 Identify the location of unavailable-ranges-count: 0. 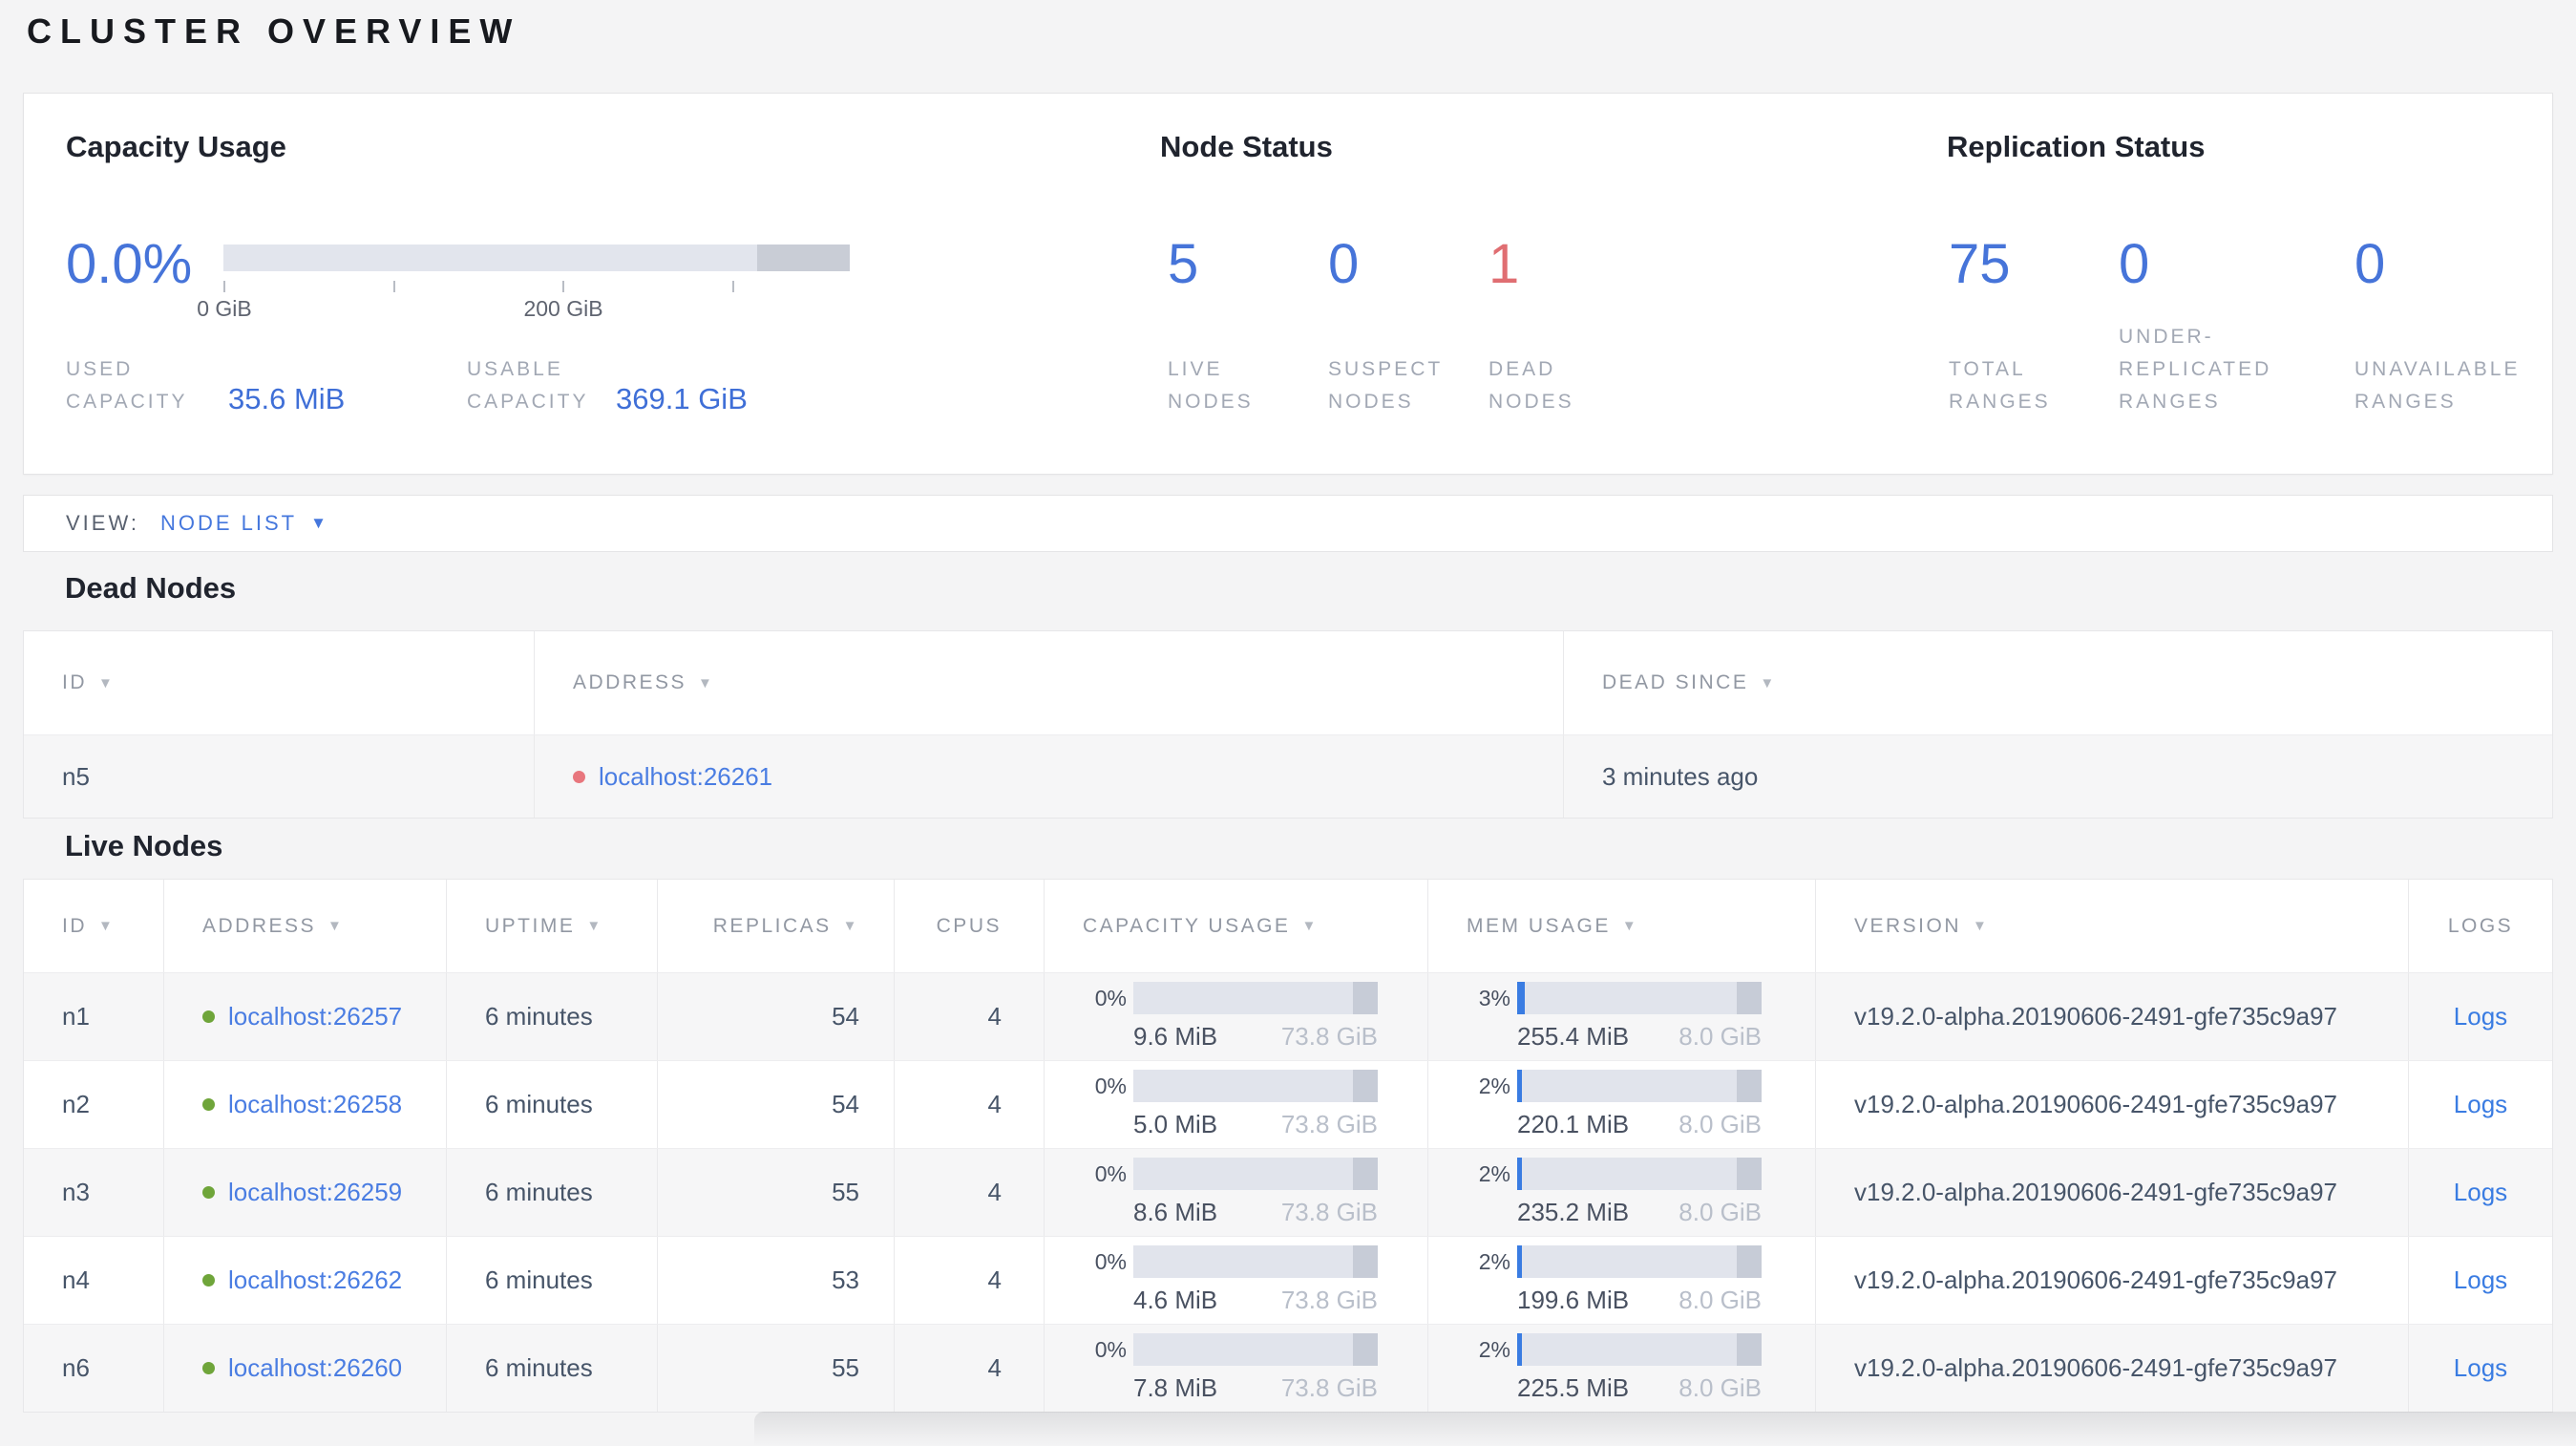
(2370, 264).